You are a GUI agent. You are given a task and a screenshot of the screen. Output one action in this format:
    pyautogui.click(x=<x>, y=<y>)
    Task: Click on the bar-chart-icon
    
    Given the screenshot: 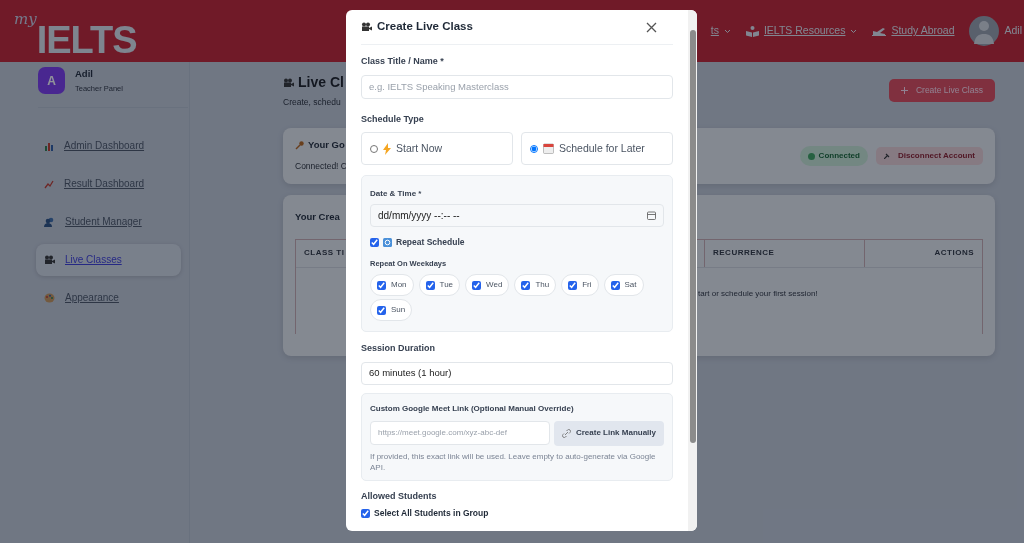 What is the action you would take?
    pyautogui.click(x=49, y=145)
    